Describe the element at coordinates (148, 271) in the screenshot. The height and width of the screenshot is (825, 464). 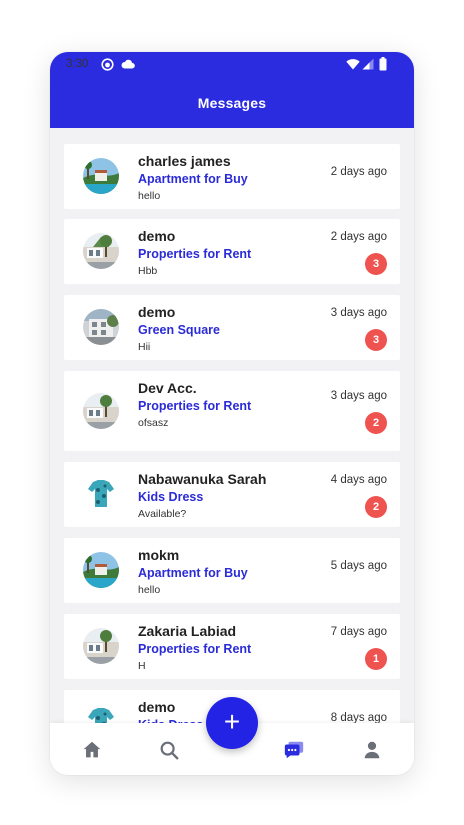
I see `last-message: Hbb` at that location.